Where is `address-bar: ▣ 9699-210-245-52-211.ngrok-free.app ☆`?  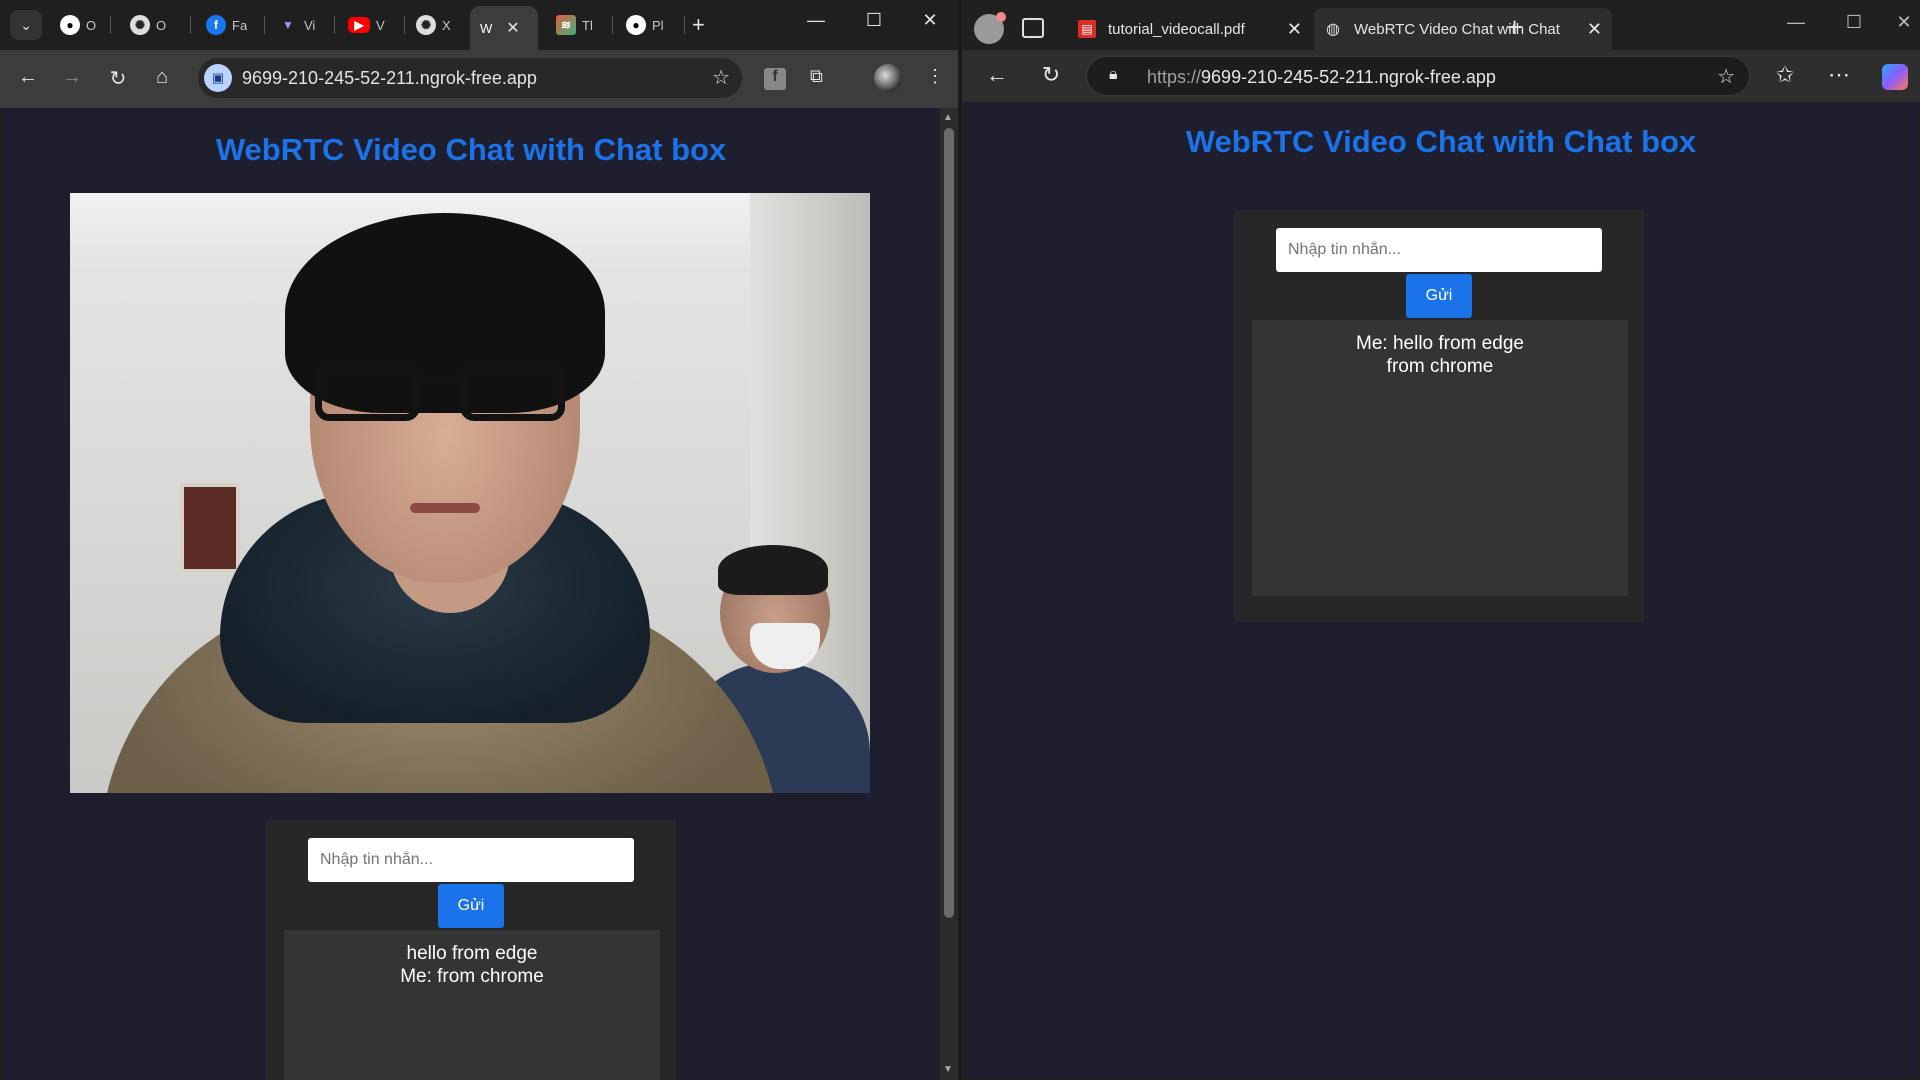 address-bar: ▣ 9699-210-245-52-211.ngrok-free.app ☆ is located at coordinates (470, 78).